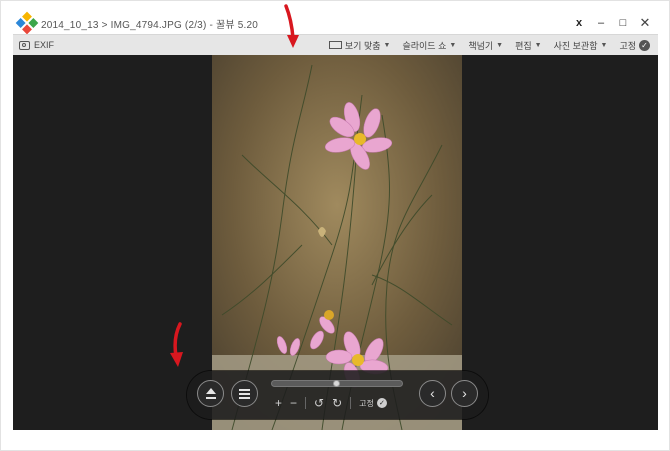  Describe the element at coordinates (623, 23) in the screenshot. I see `maximize-button: □` at that location.